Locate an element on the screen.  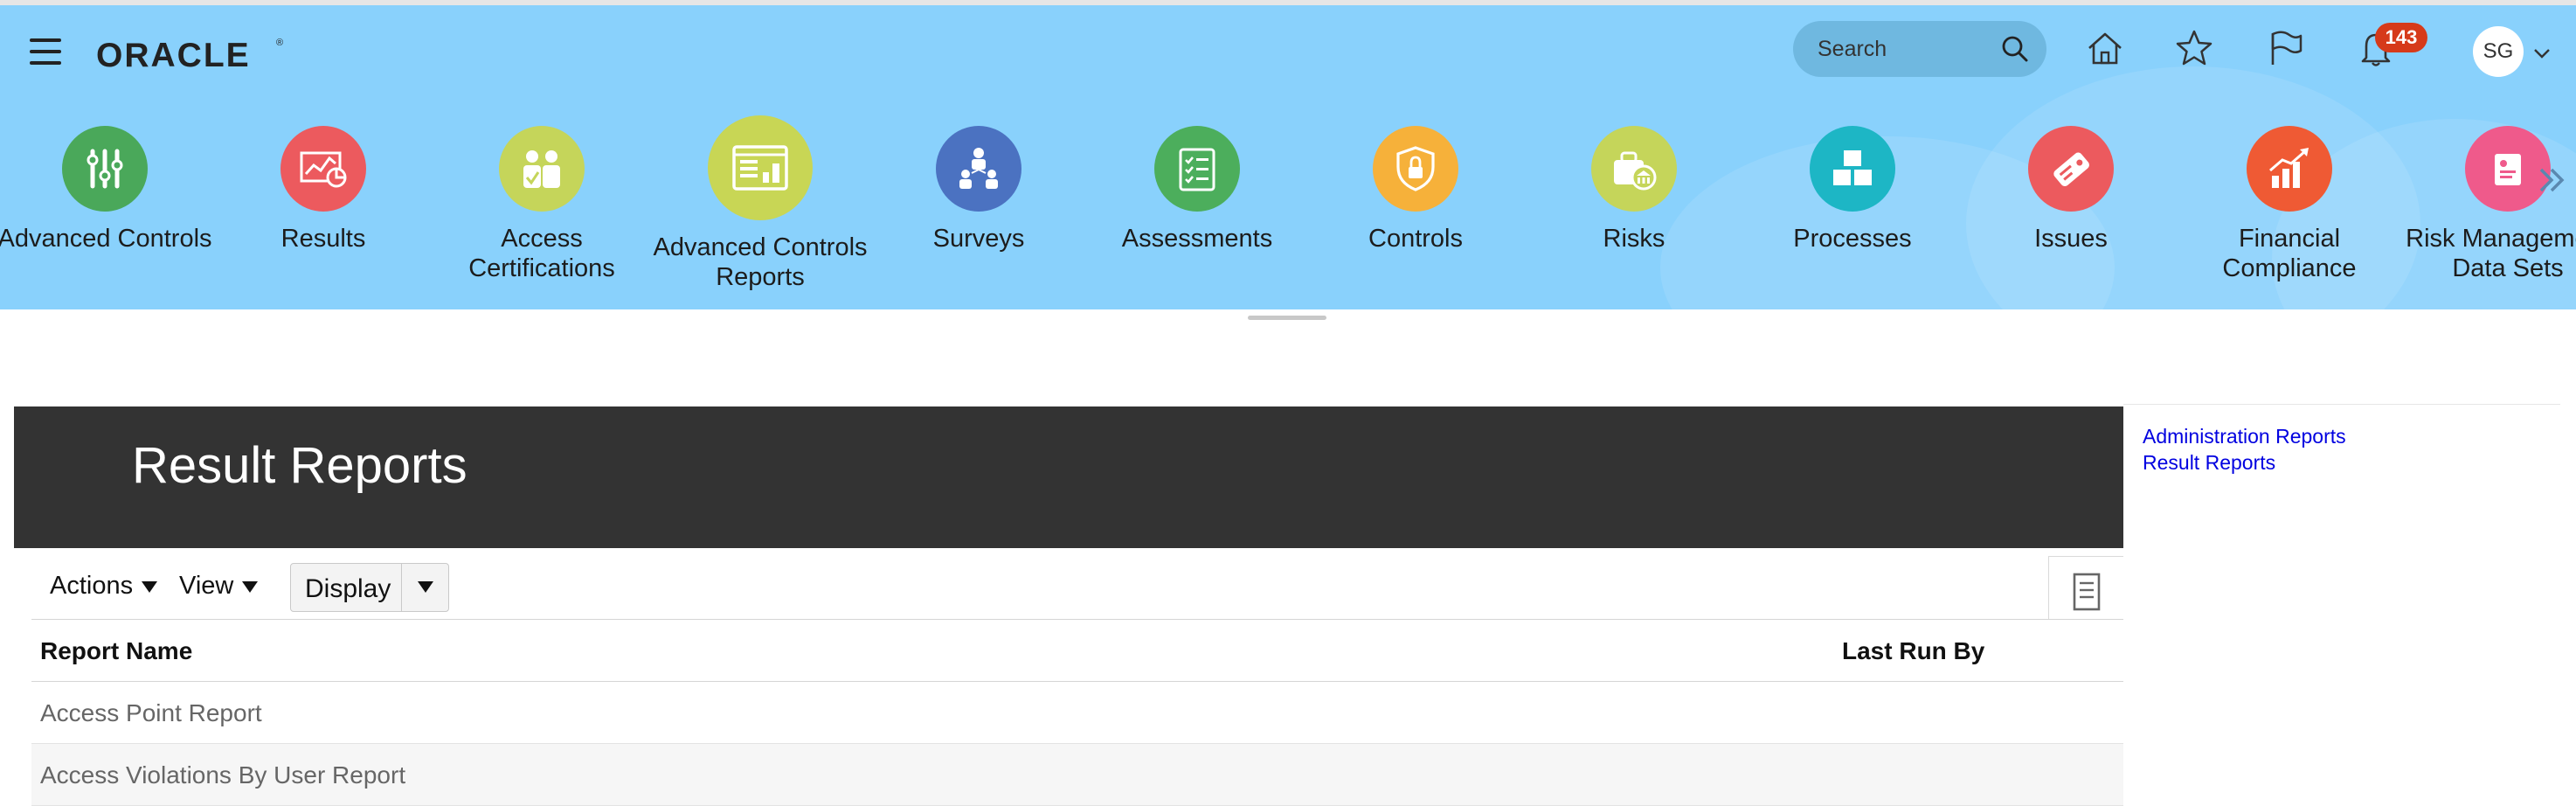
app-processes: Processes is located at coordinates (1852, 181).